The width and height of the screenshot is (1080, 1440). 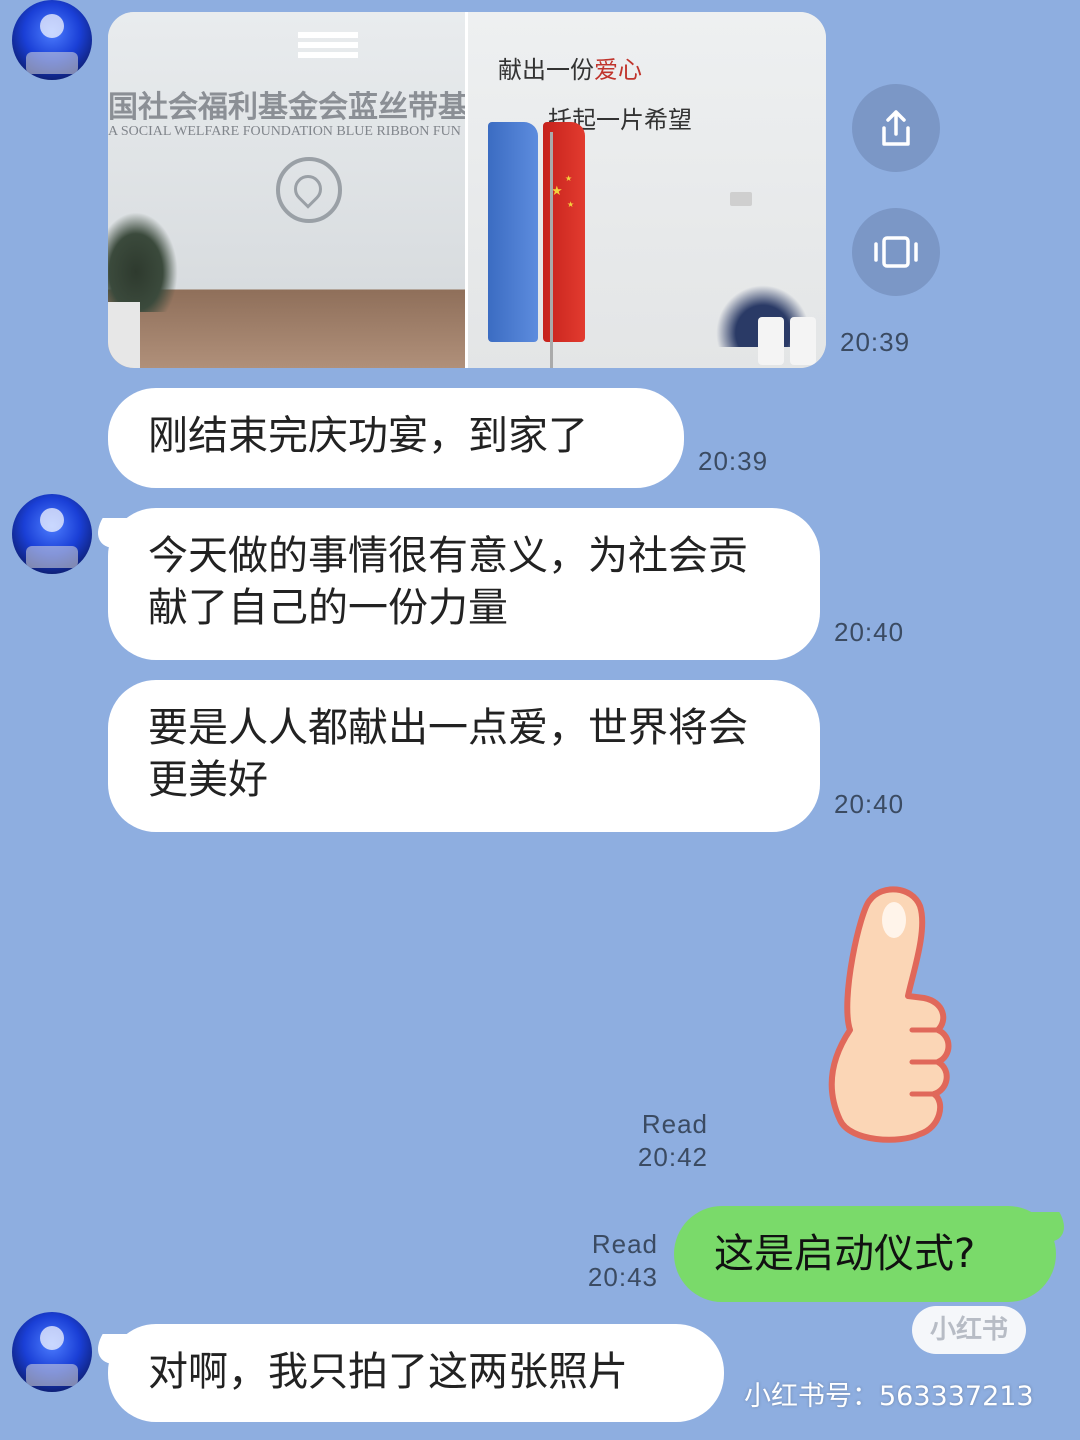 I want to click on outgoing-message-bubble: 这是启动仪式?, so click(x=865, y=1254).